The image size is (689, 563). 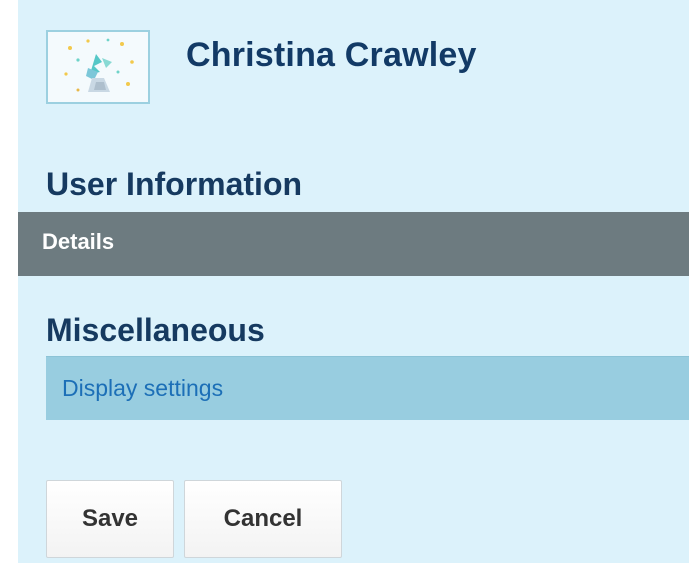 I want to click on miscellaneous-heading: Miscellaneous, so click(x=155, y=330).